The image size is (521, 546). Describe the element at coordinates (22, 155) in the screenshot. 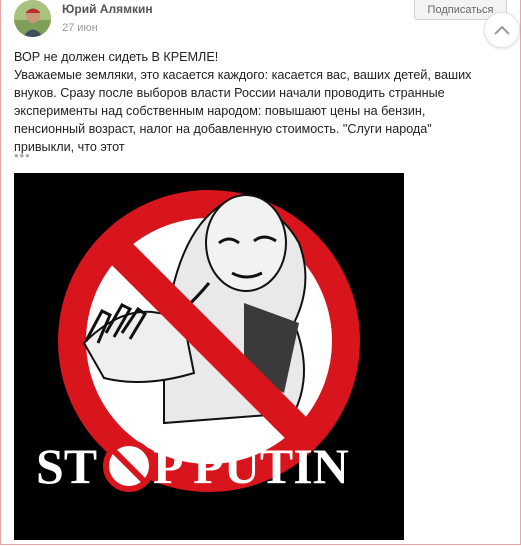

I see `expand-text-button: •••` at that location.